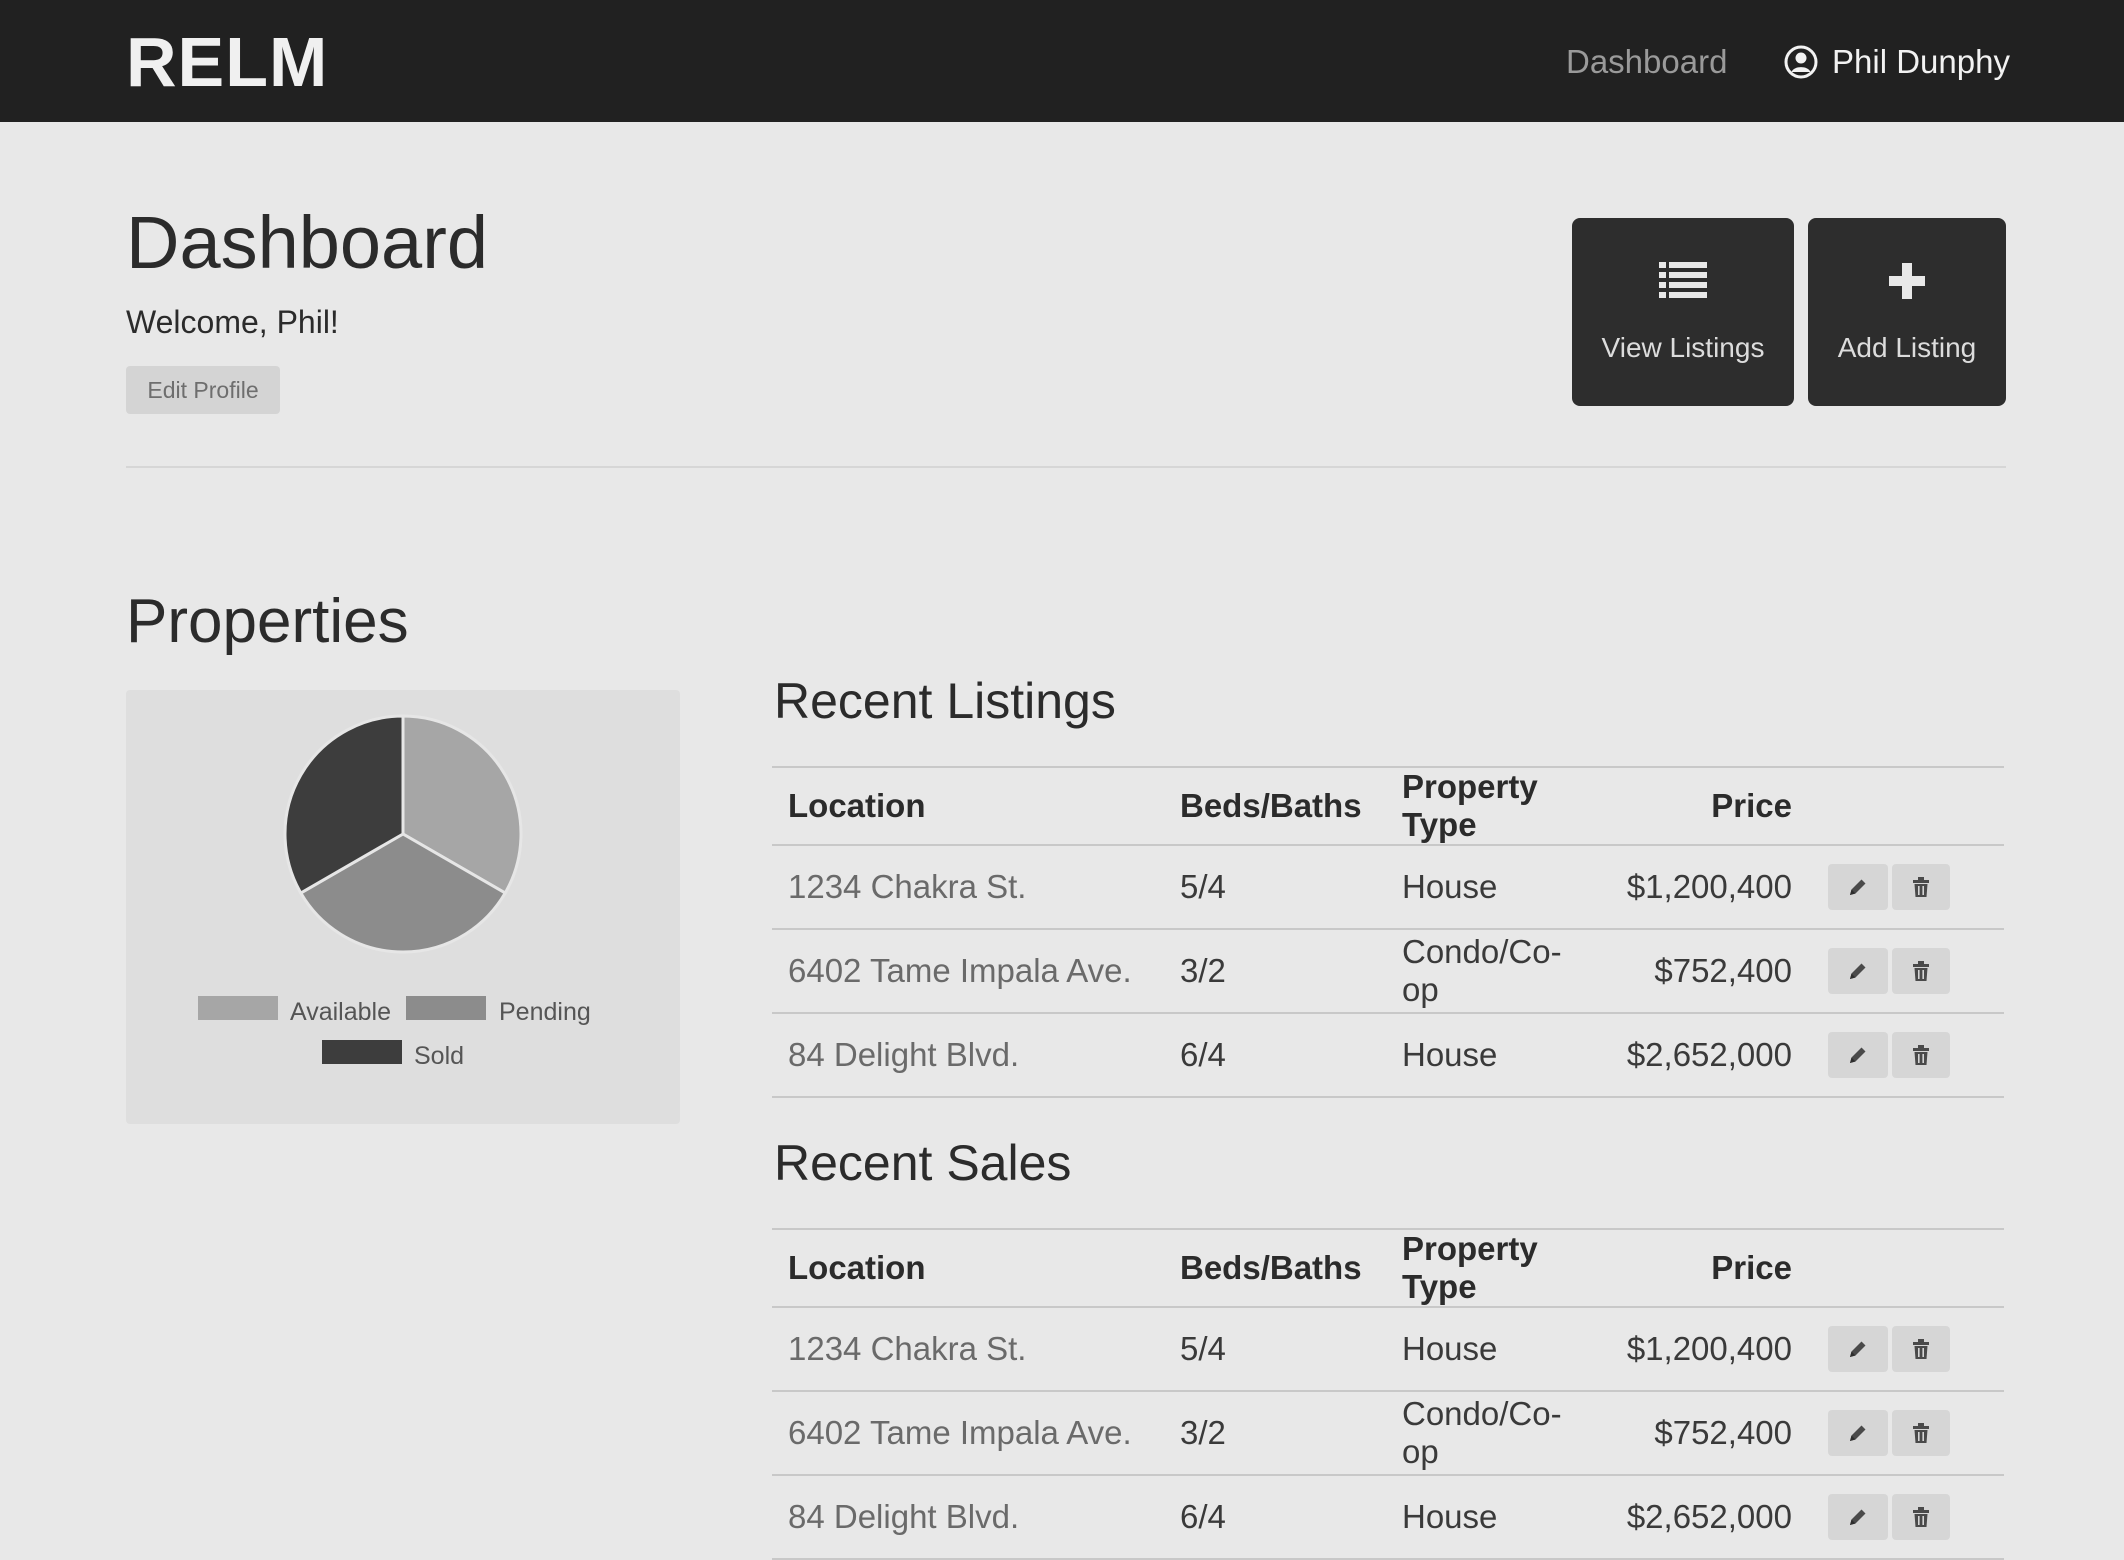  What do you see at coordinates (439, 1056) in the screenshot?
I see `legend-label: Sold` at bounding box center [439, 1056].